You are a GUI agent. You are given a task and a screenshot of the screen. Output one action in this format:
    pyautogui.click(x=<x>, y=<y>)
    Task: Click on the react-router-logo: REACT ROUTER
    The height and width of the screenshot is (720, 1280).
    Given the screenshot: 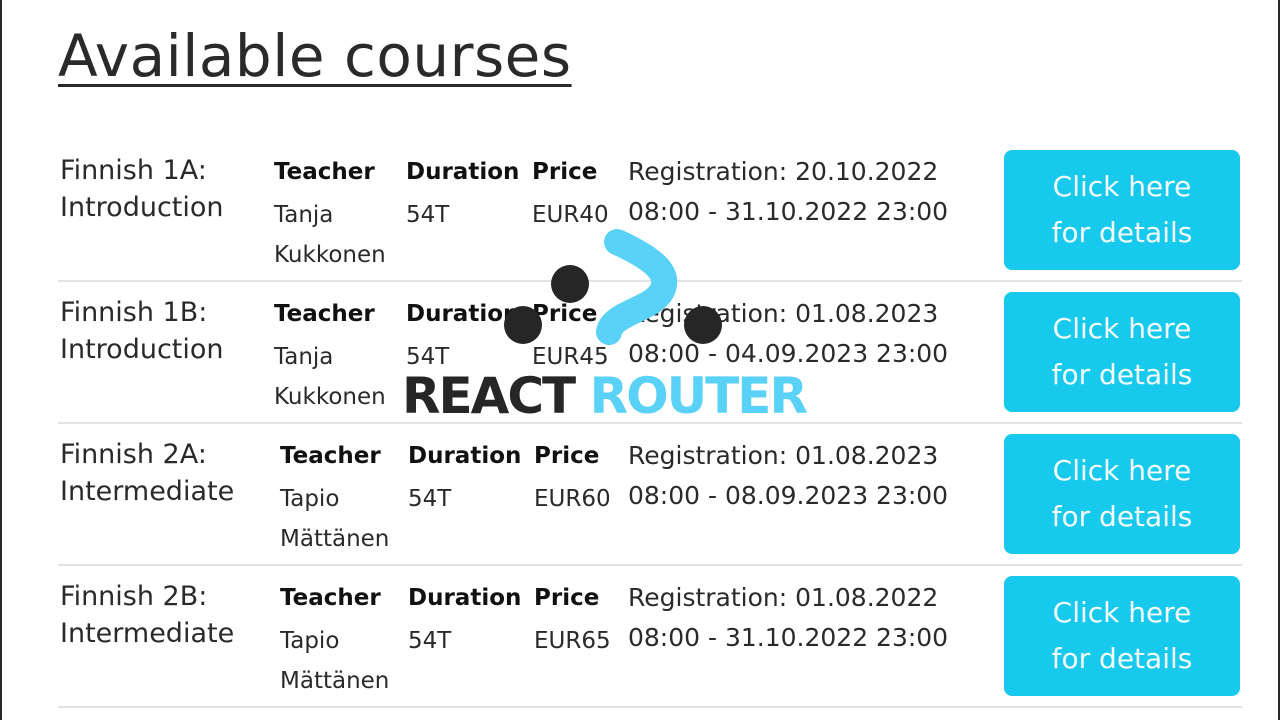 What is the action you would take?
    pyautogui.click(x=614, y=322)
    